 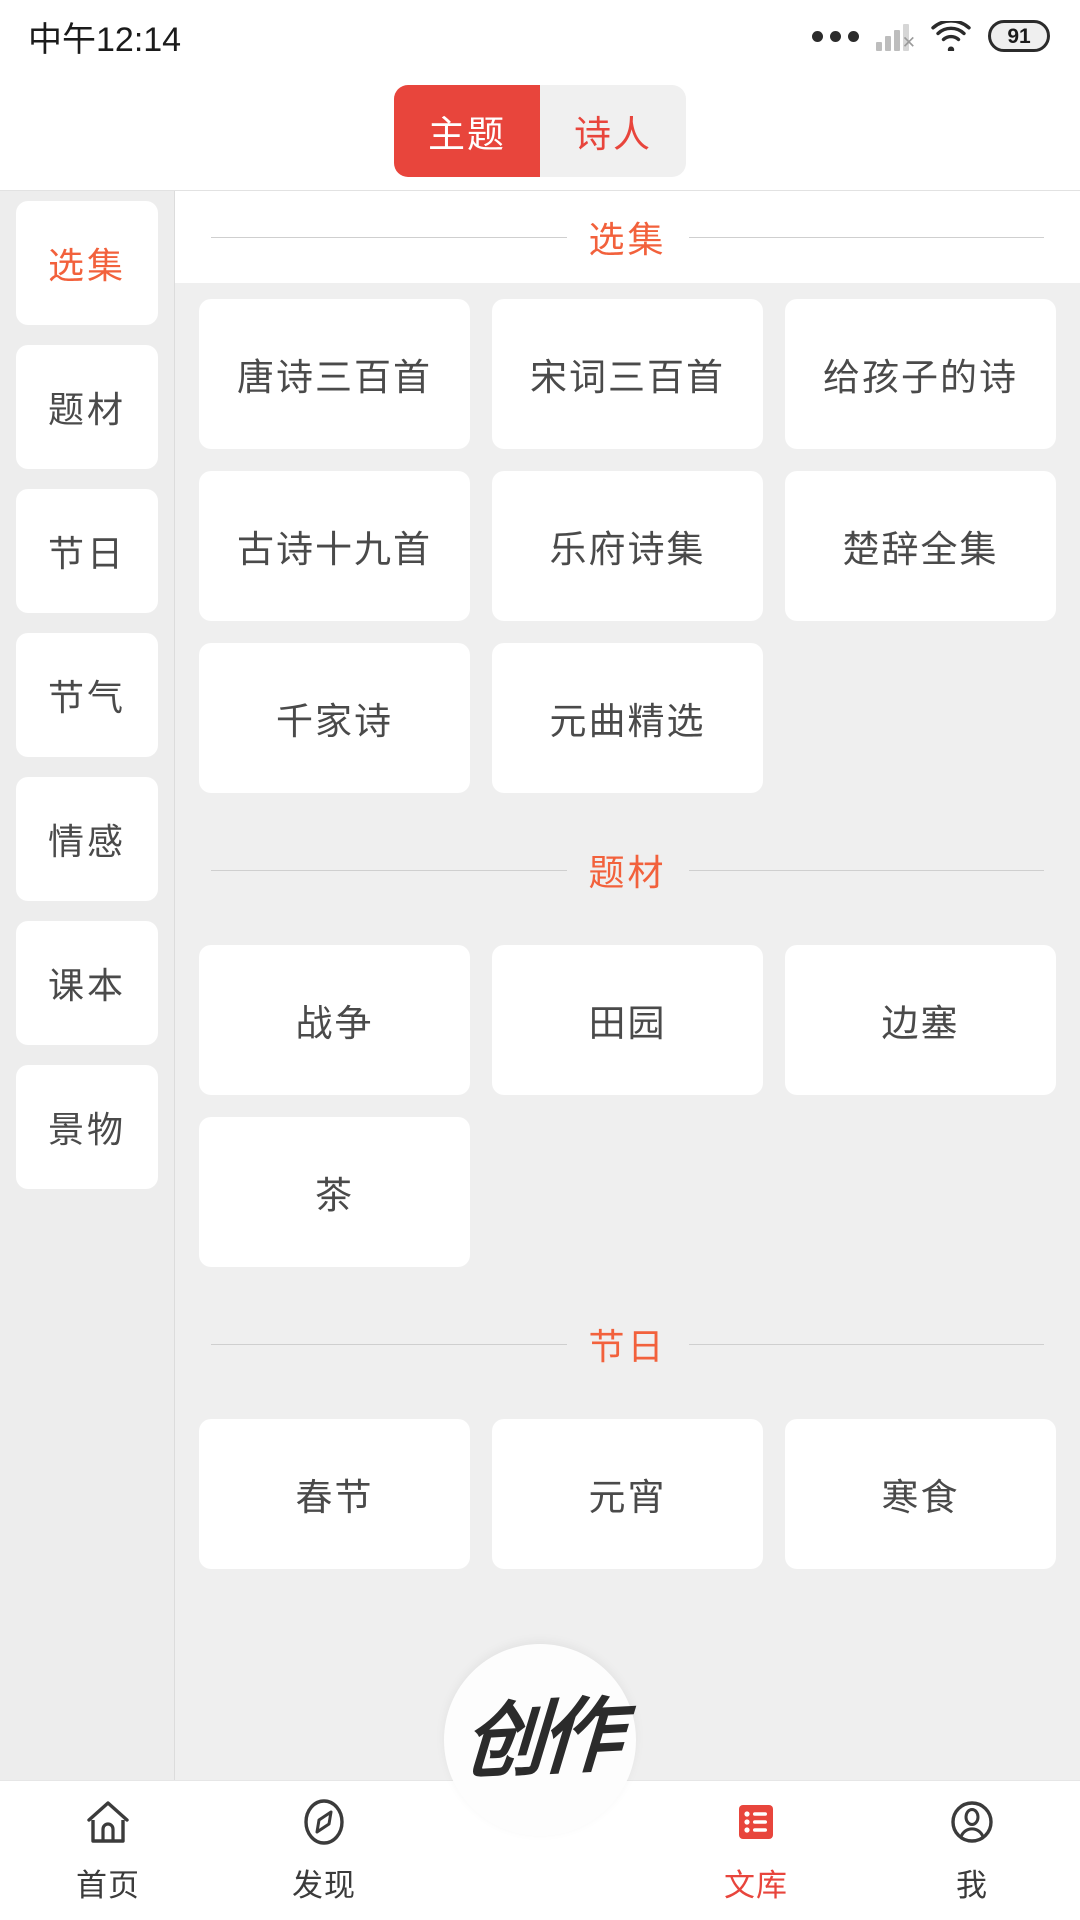 I want to click on card-item: 战争, so click(x=334, y=1020).